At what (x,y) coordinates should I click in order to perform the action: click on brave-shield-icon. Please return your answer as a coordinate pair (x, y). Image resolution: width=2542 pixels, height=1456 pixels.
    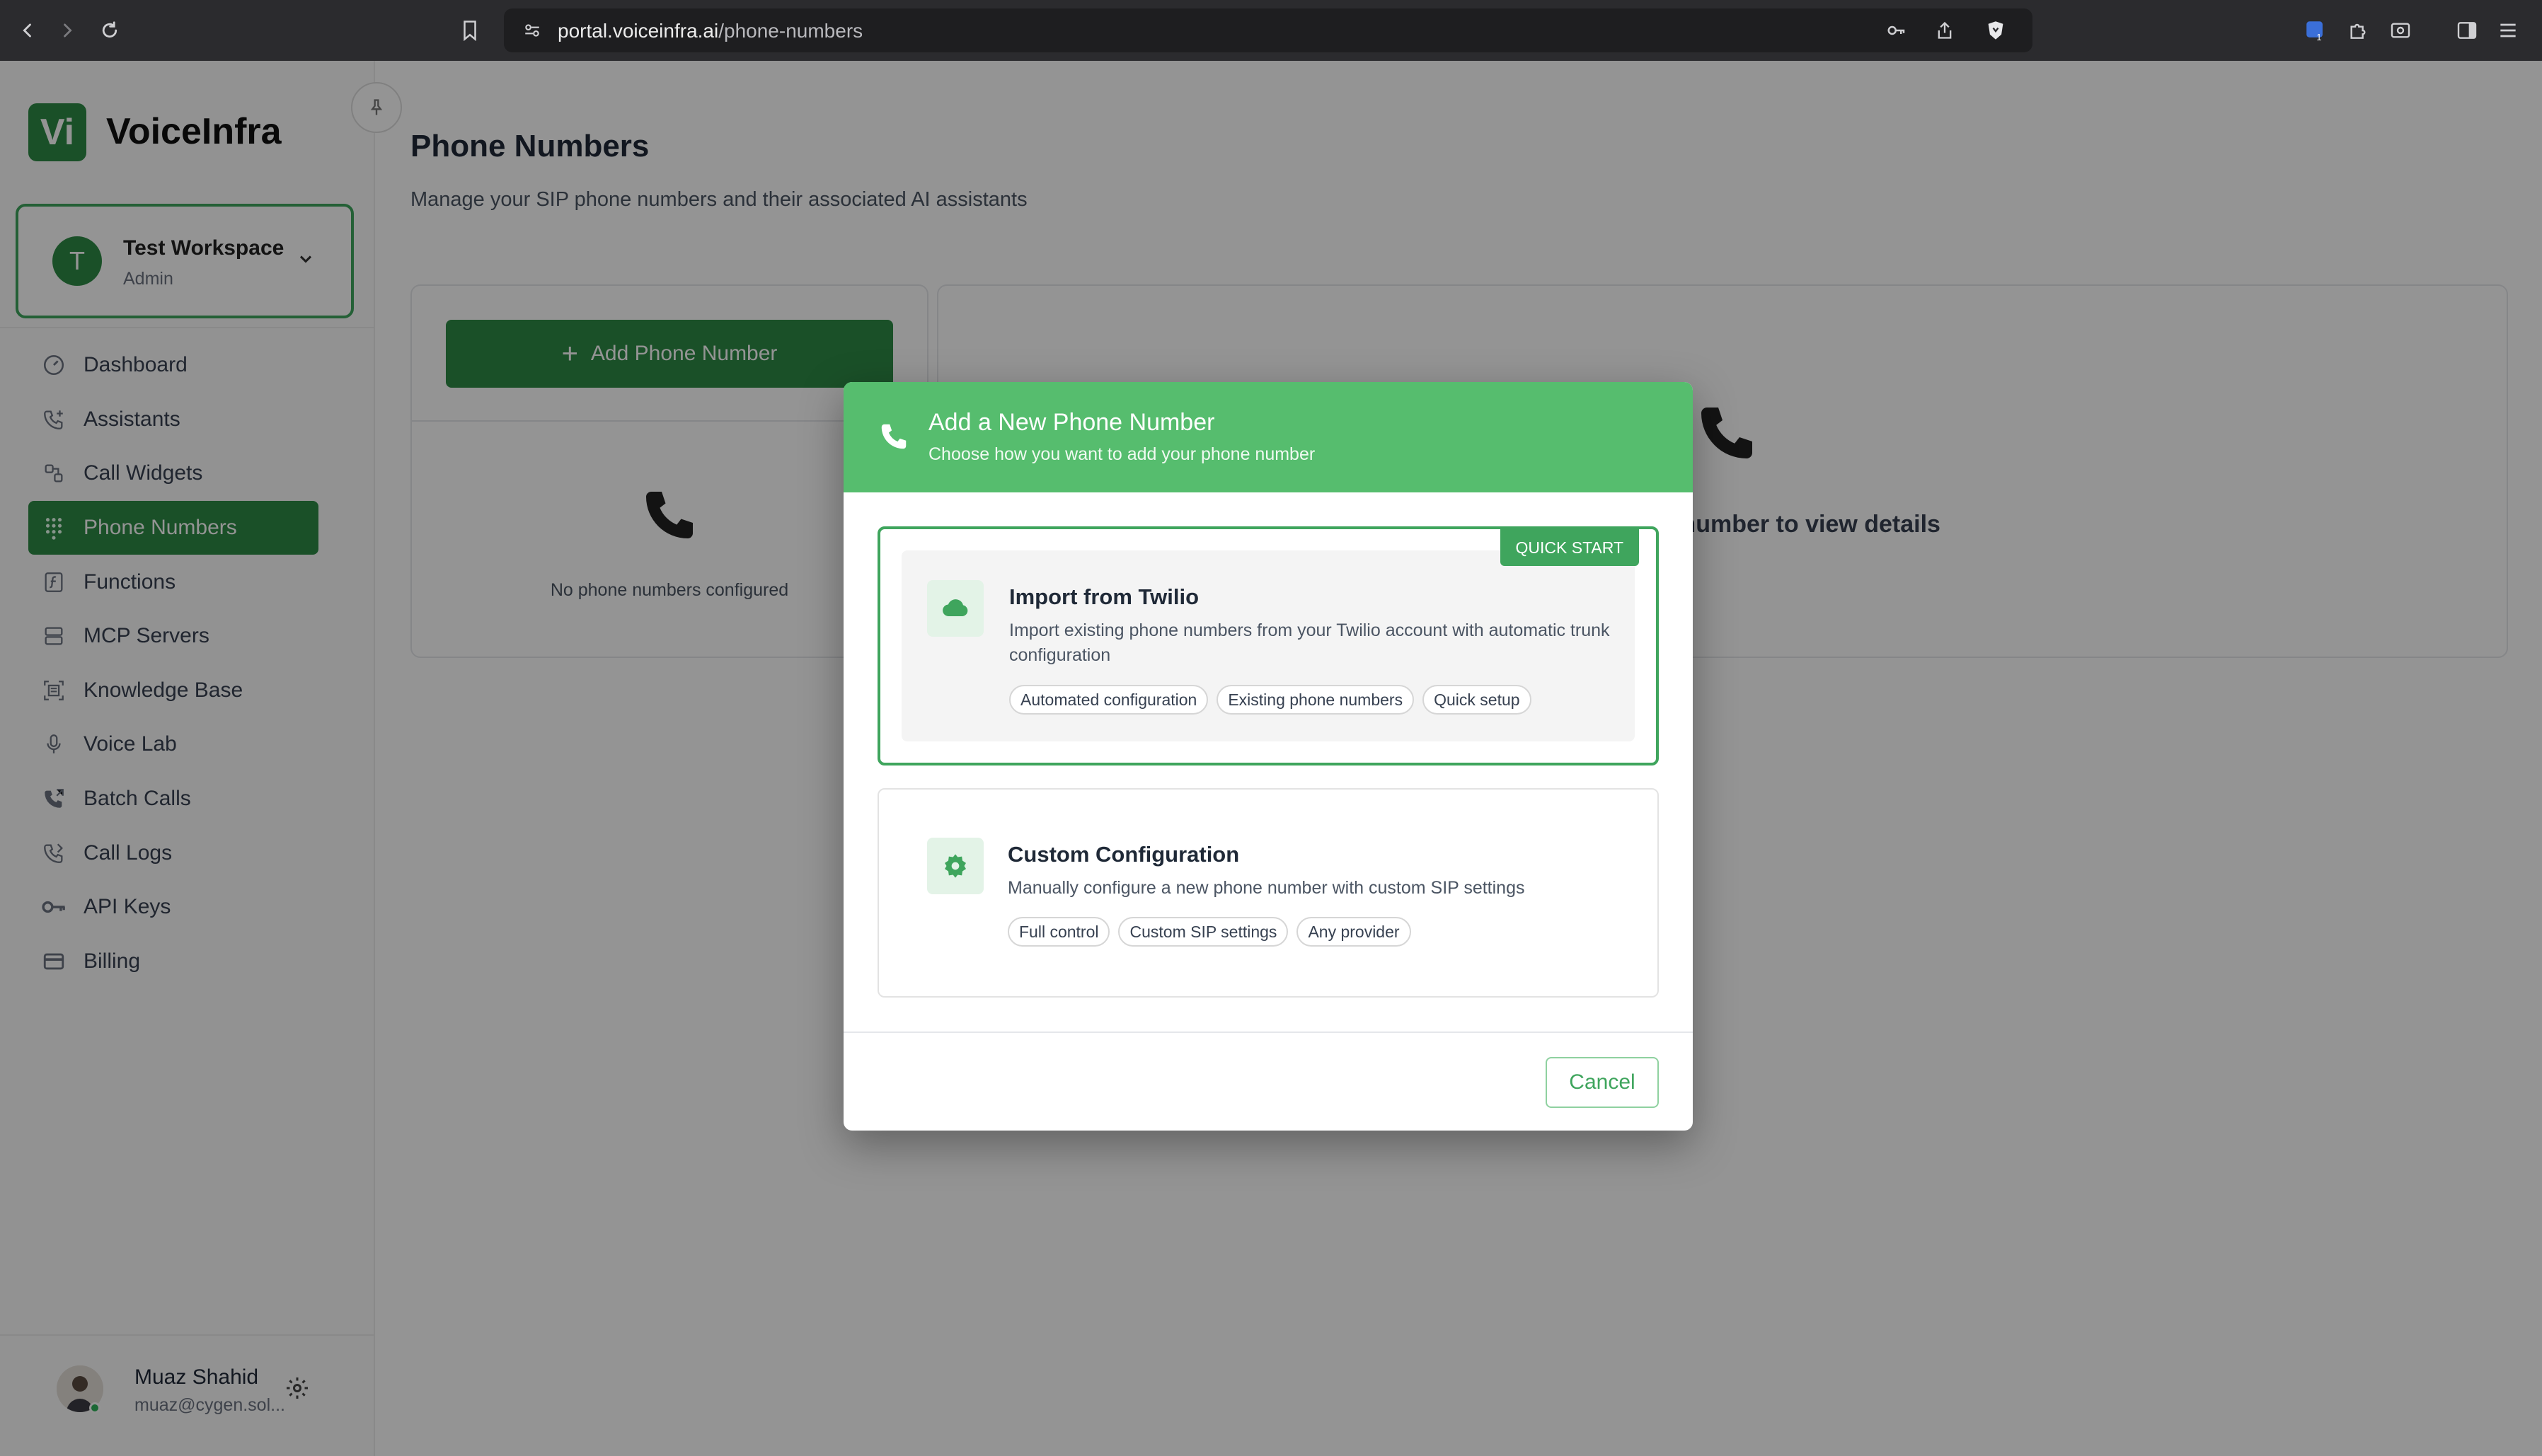
    Looking at the image, I should click on (1995, 31).